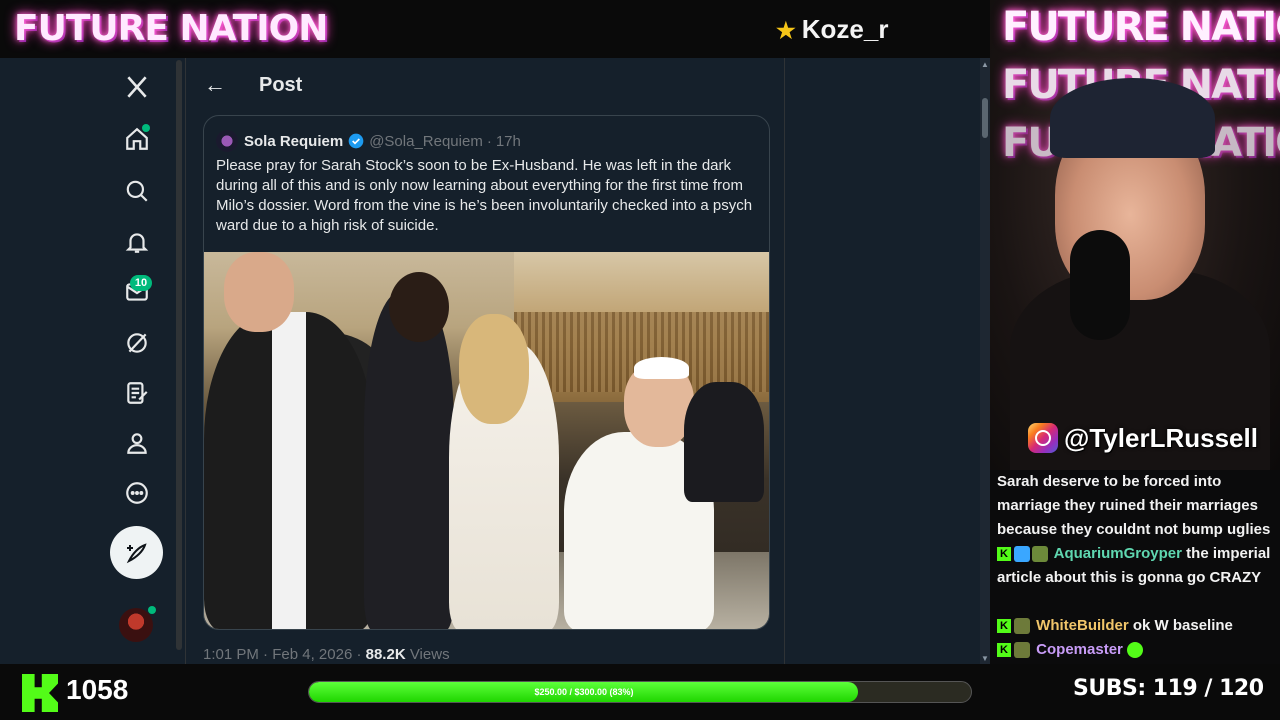  I want to click on grok-icon, so click(137, 343).